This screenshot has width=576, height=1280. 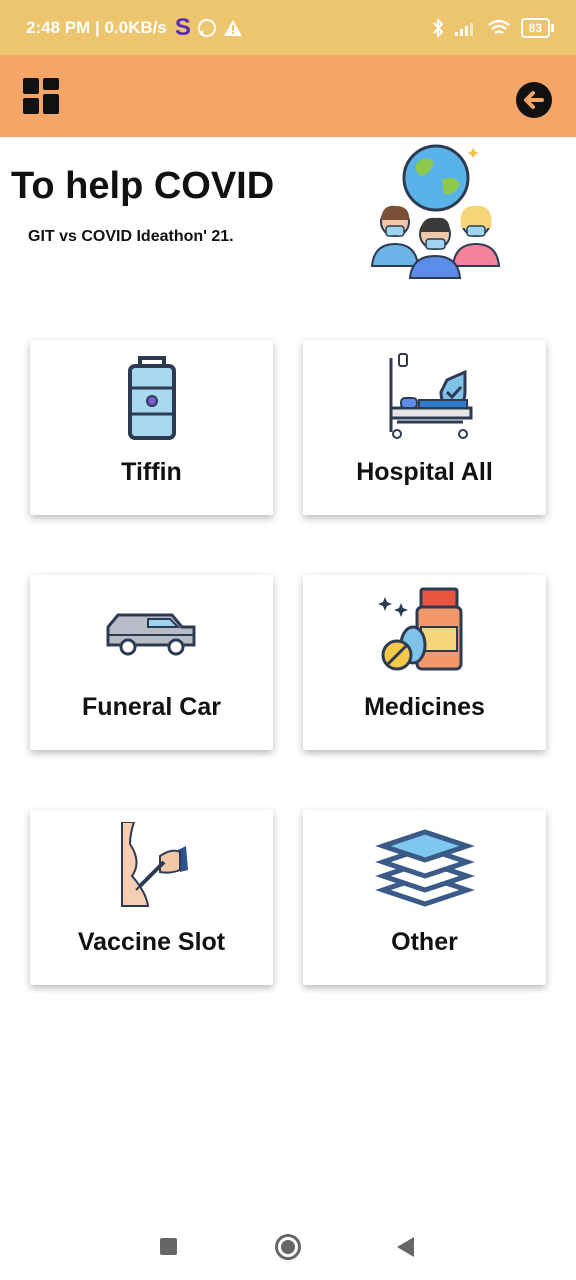 I want to click on bluetooth-icon, so click(x=438, y=27).